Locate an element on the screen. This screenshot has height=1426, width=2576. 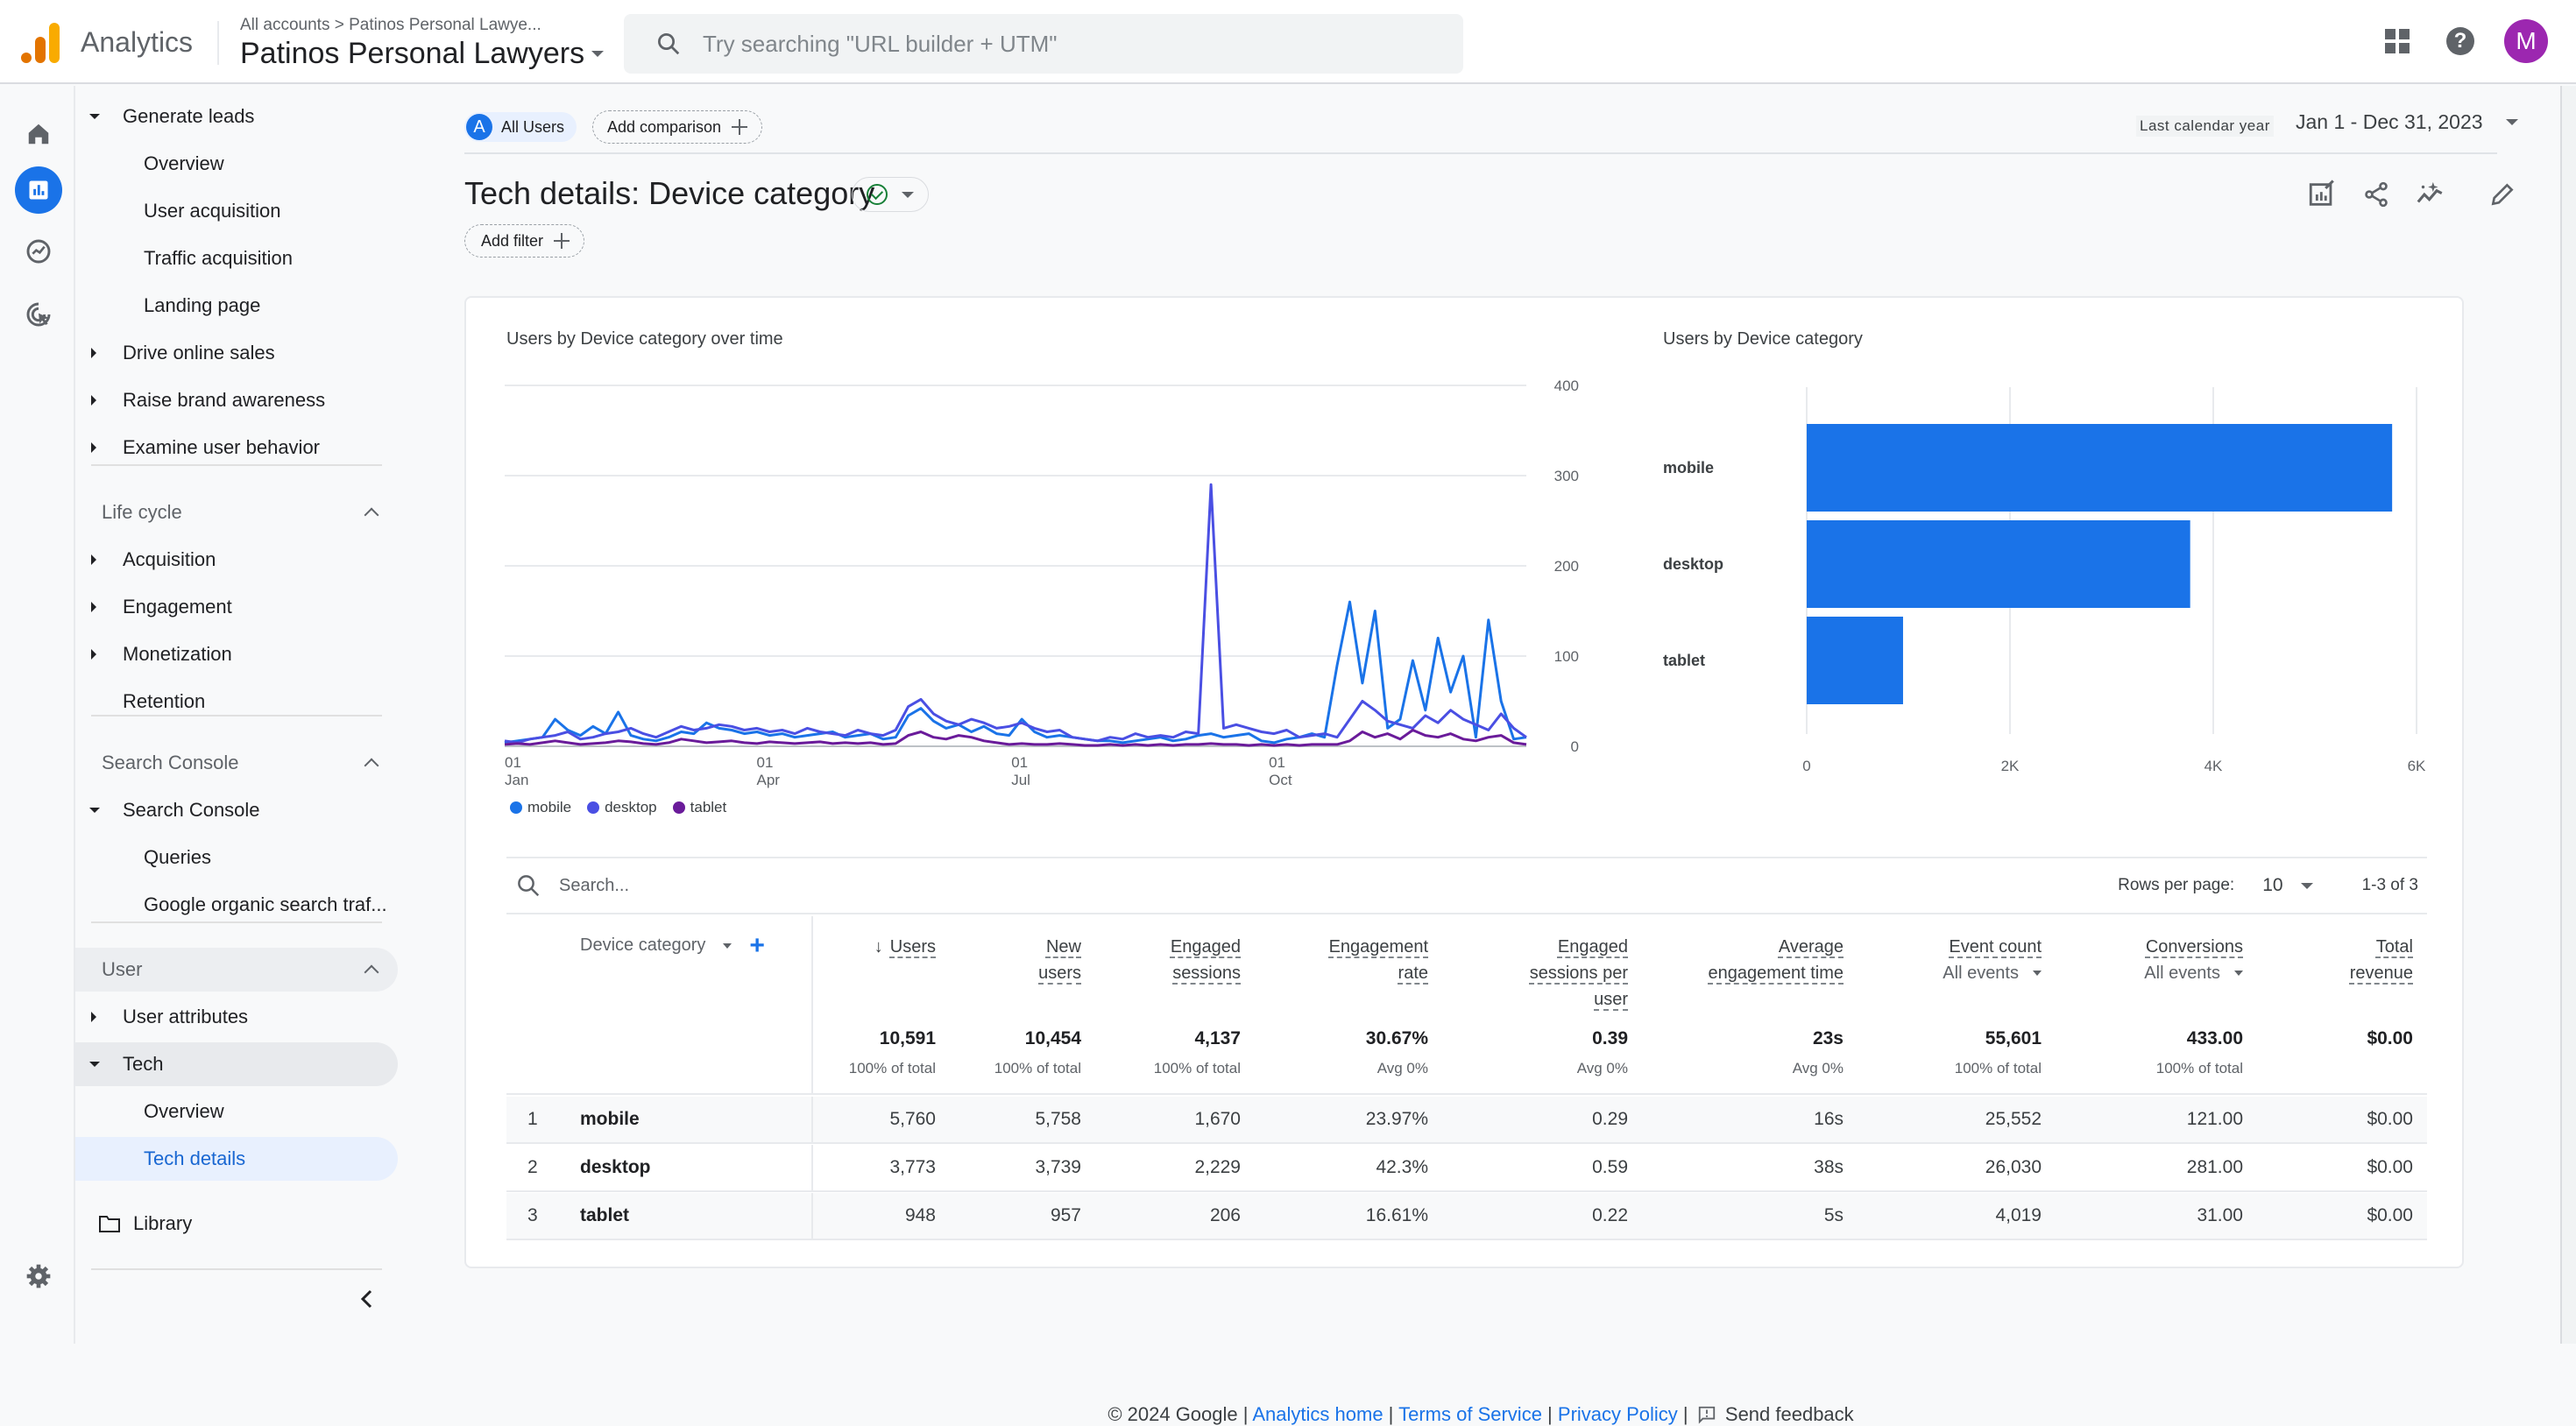
legend-item-desktop: desktop is located at coordinates (622, 807).